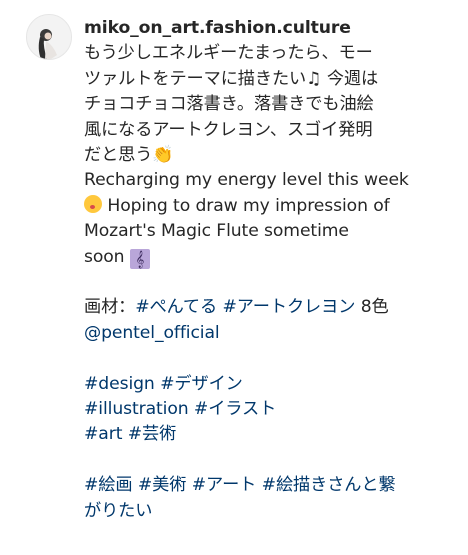 The width and height of the screenshot is (468, 555). What do you see at coordinates (201, 384) in the screenshot?
I see `hashtag-design-jp: #デザイン` at bounding box center [201, 384].